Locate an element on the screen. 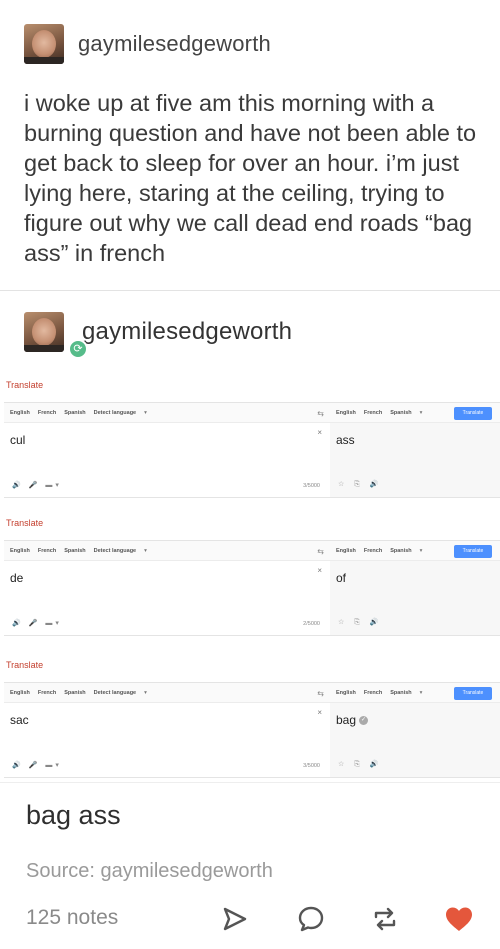 This screenshot has height=949, width=500. translation-output: ass is located at coordinates (345, 440).